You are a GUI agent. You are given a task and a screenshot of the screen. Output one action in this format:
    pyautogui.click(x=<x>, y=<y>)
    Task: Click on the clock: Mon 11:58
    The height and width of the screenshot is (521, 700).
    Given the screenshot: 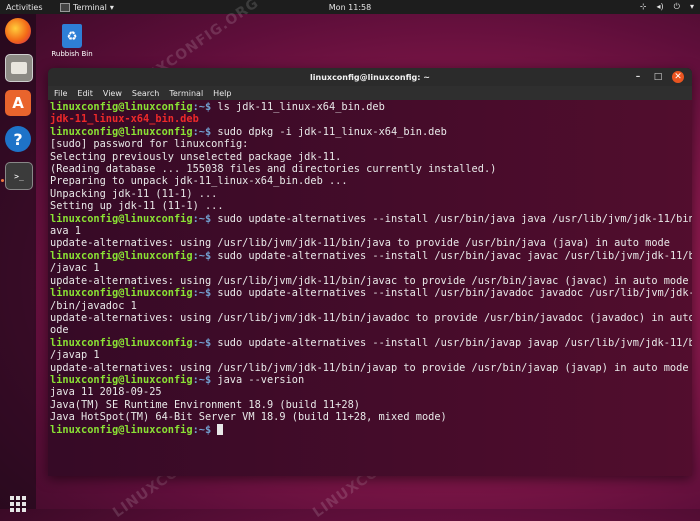 What is the action you would take?
    pyautogui.click(x=350, y=7)
    